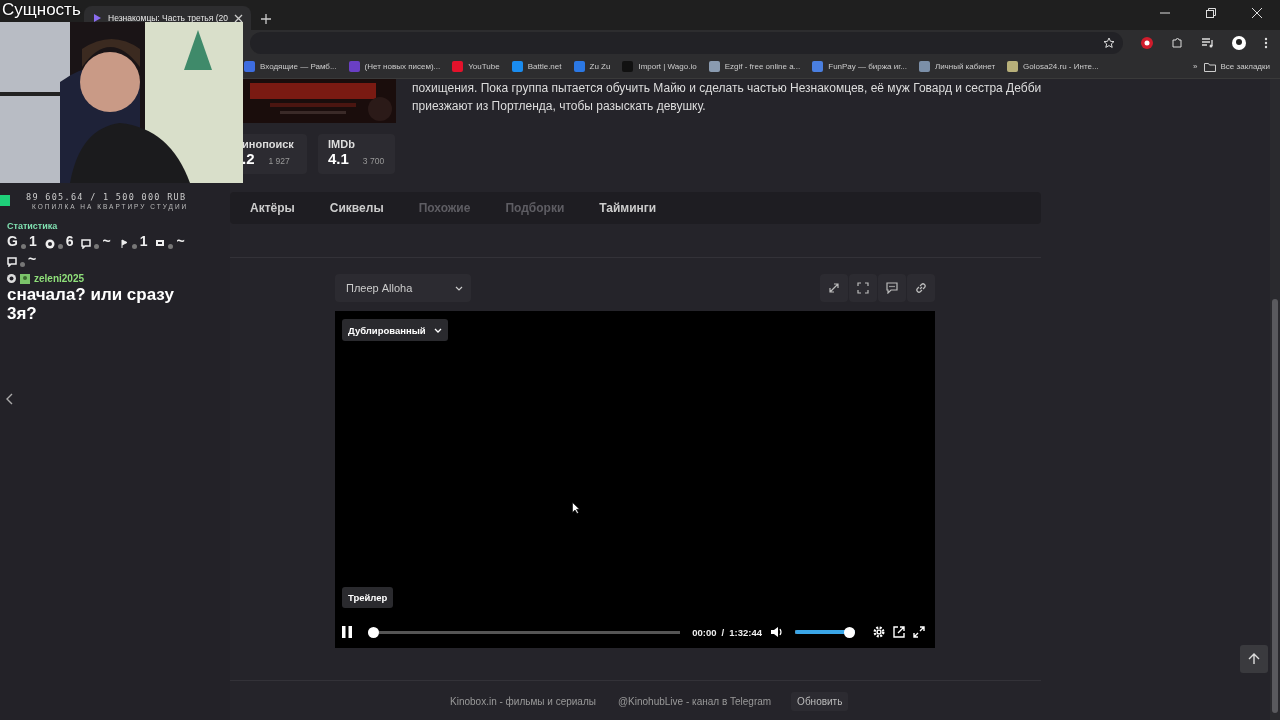 The width and height of the screenshot is (1280, 720). What do you see at coordinates (266, 19) in the screenshot?
I see `new-tab-icon` at bounding box center [266, 19].